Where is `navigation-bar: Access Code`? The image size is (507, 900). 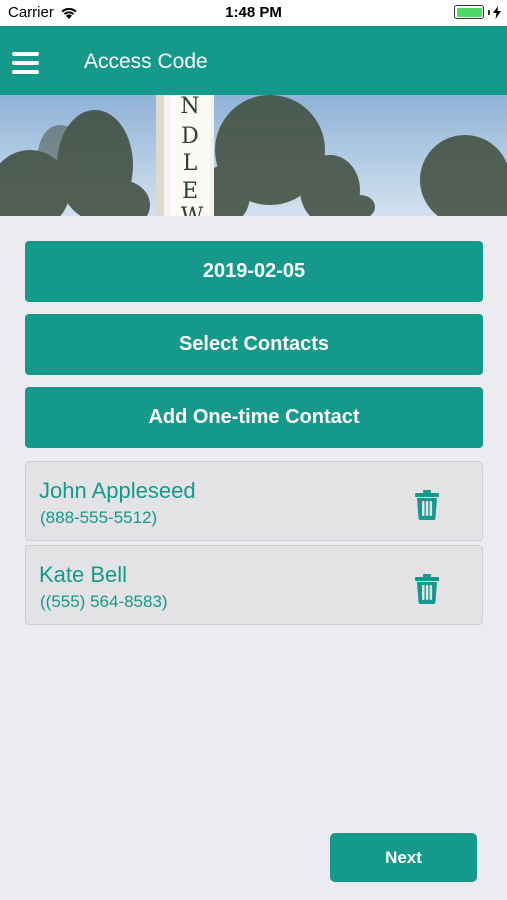 navigation-bar: Access Code is located at coordinates (253, 60).